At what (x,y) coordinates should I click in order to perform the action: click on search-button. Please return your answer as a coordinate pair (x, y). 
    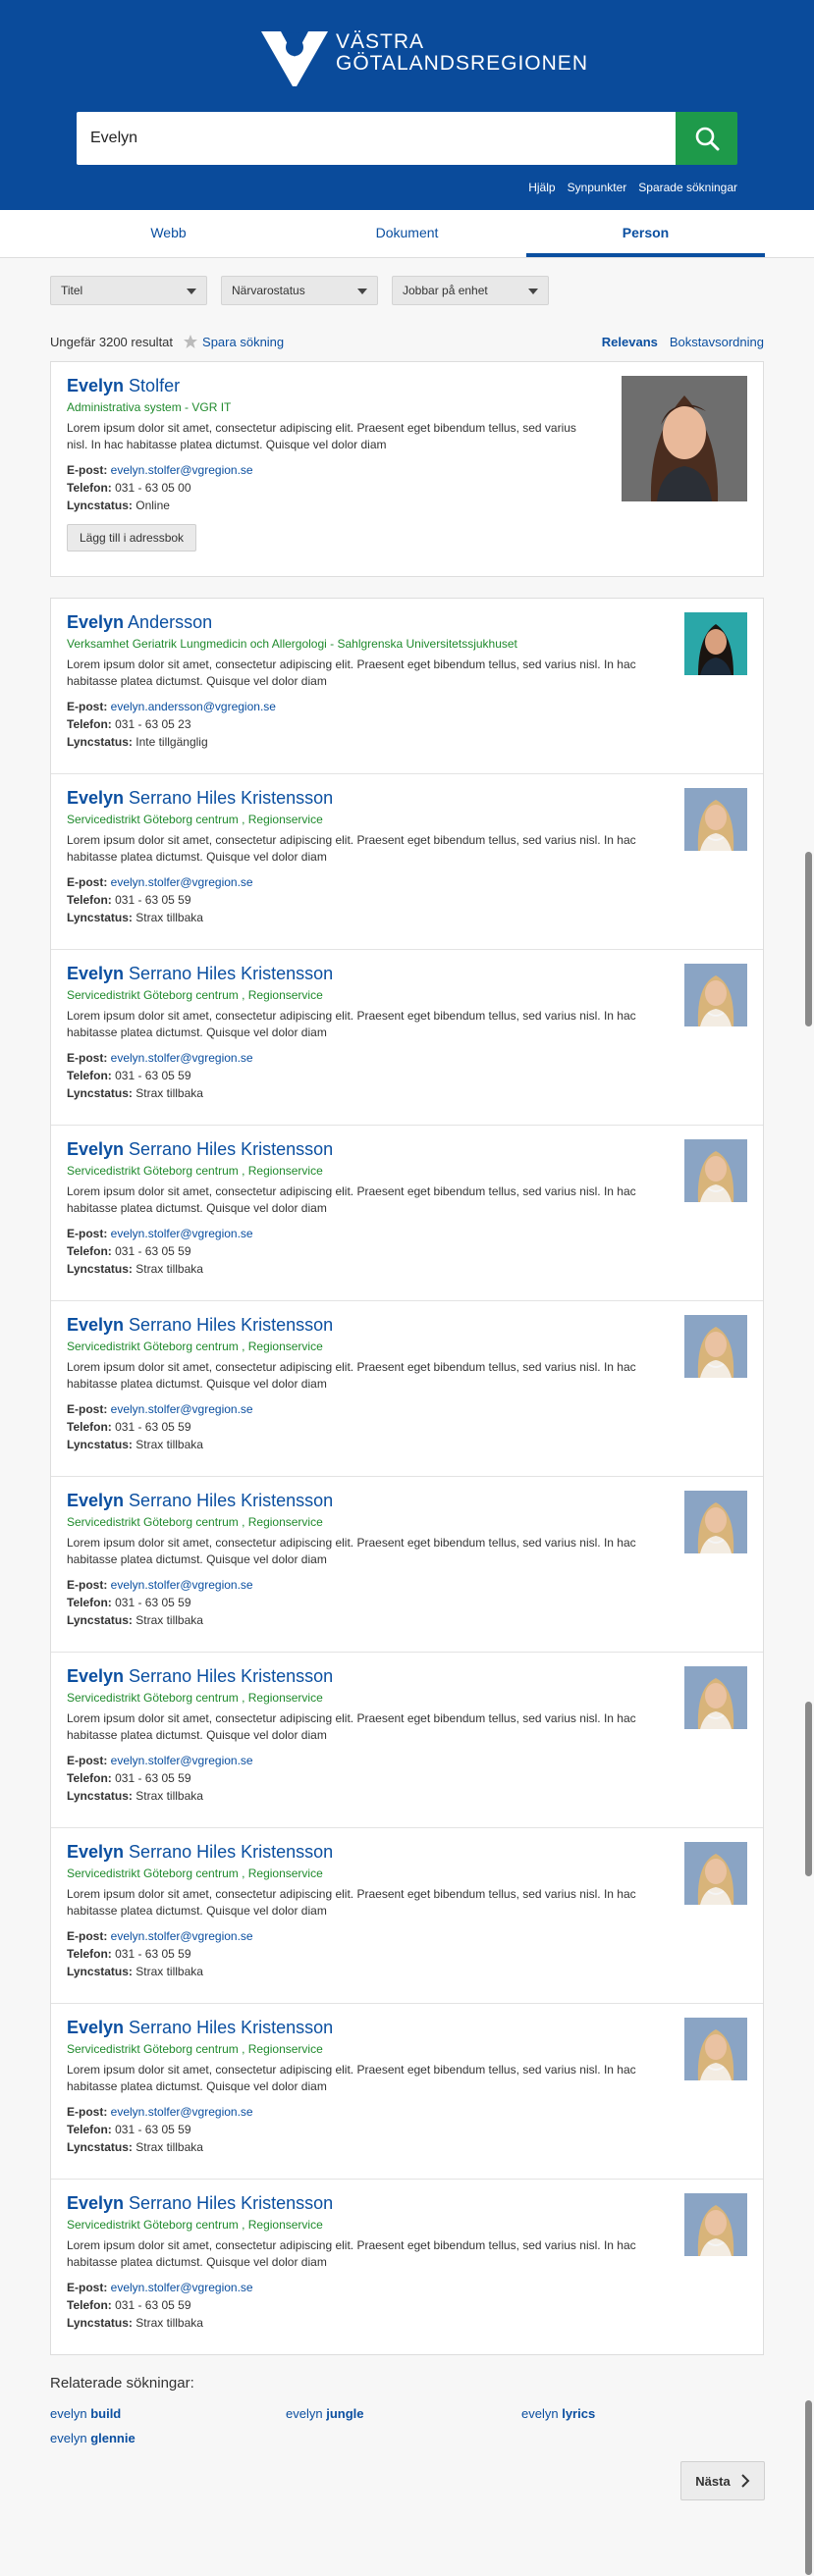
    Looking at the image, I should click on (706, 138).